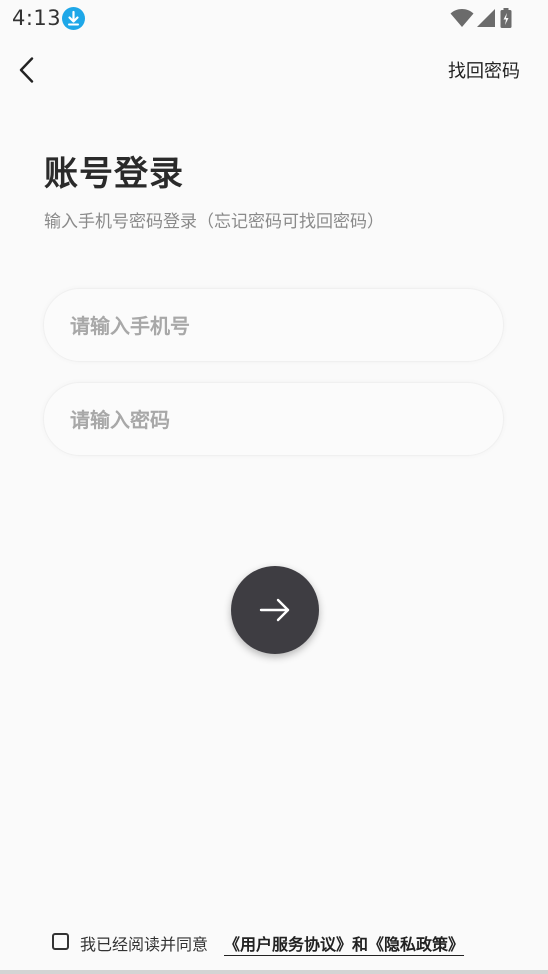 This screenshot has width=548, height=974. I want to click on battery-icon, so click(506, 18).